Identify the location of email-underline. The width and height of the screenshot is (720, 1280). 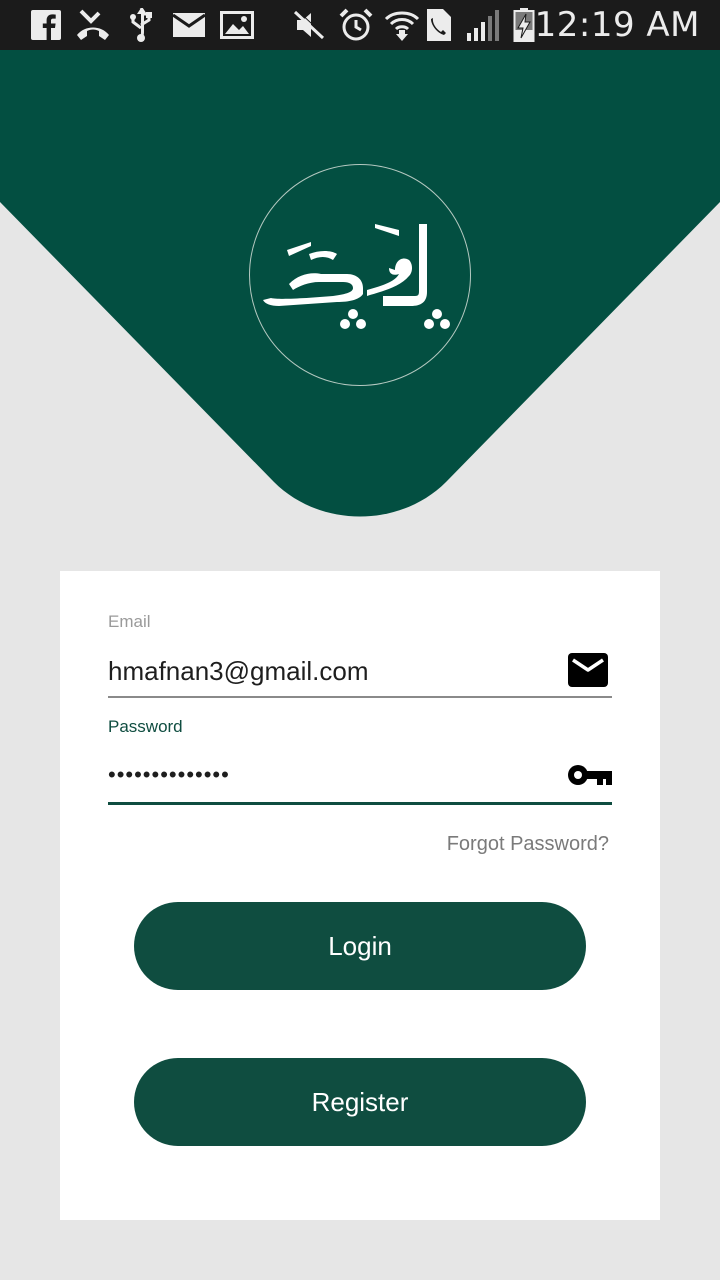
(360, 697).